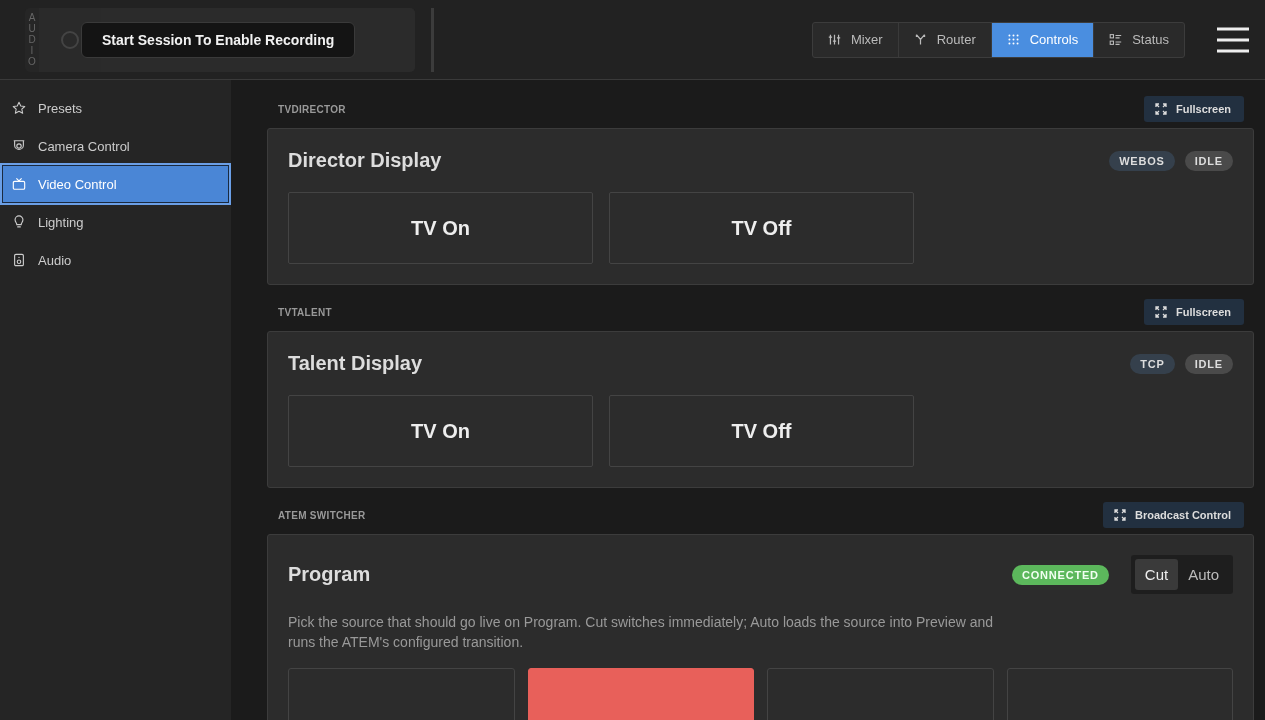 The height and width of the screenshot is (720, 1265). I want to click on fork-icon, so click(920, 39).